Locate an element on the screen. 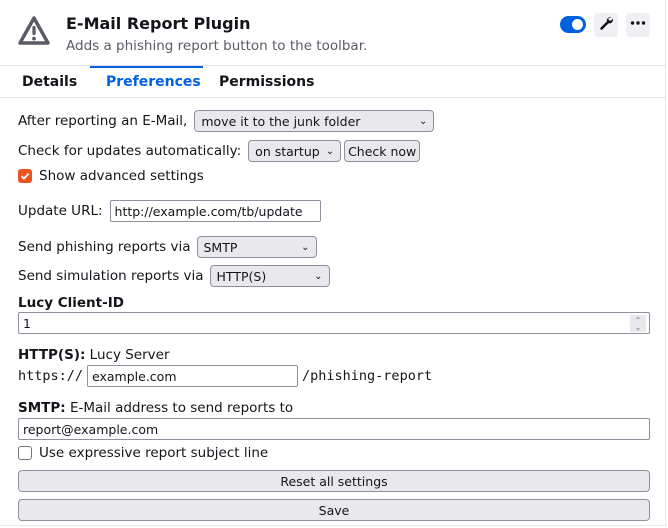 The image size is (668, 528). tab-details: Details is located at coordinates (49, 82).